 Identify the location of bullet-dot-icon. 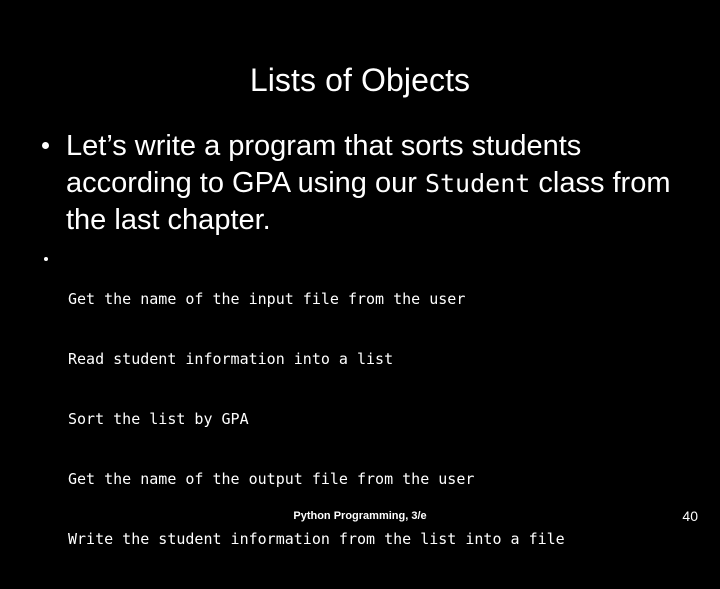
(45, 145).